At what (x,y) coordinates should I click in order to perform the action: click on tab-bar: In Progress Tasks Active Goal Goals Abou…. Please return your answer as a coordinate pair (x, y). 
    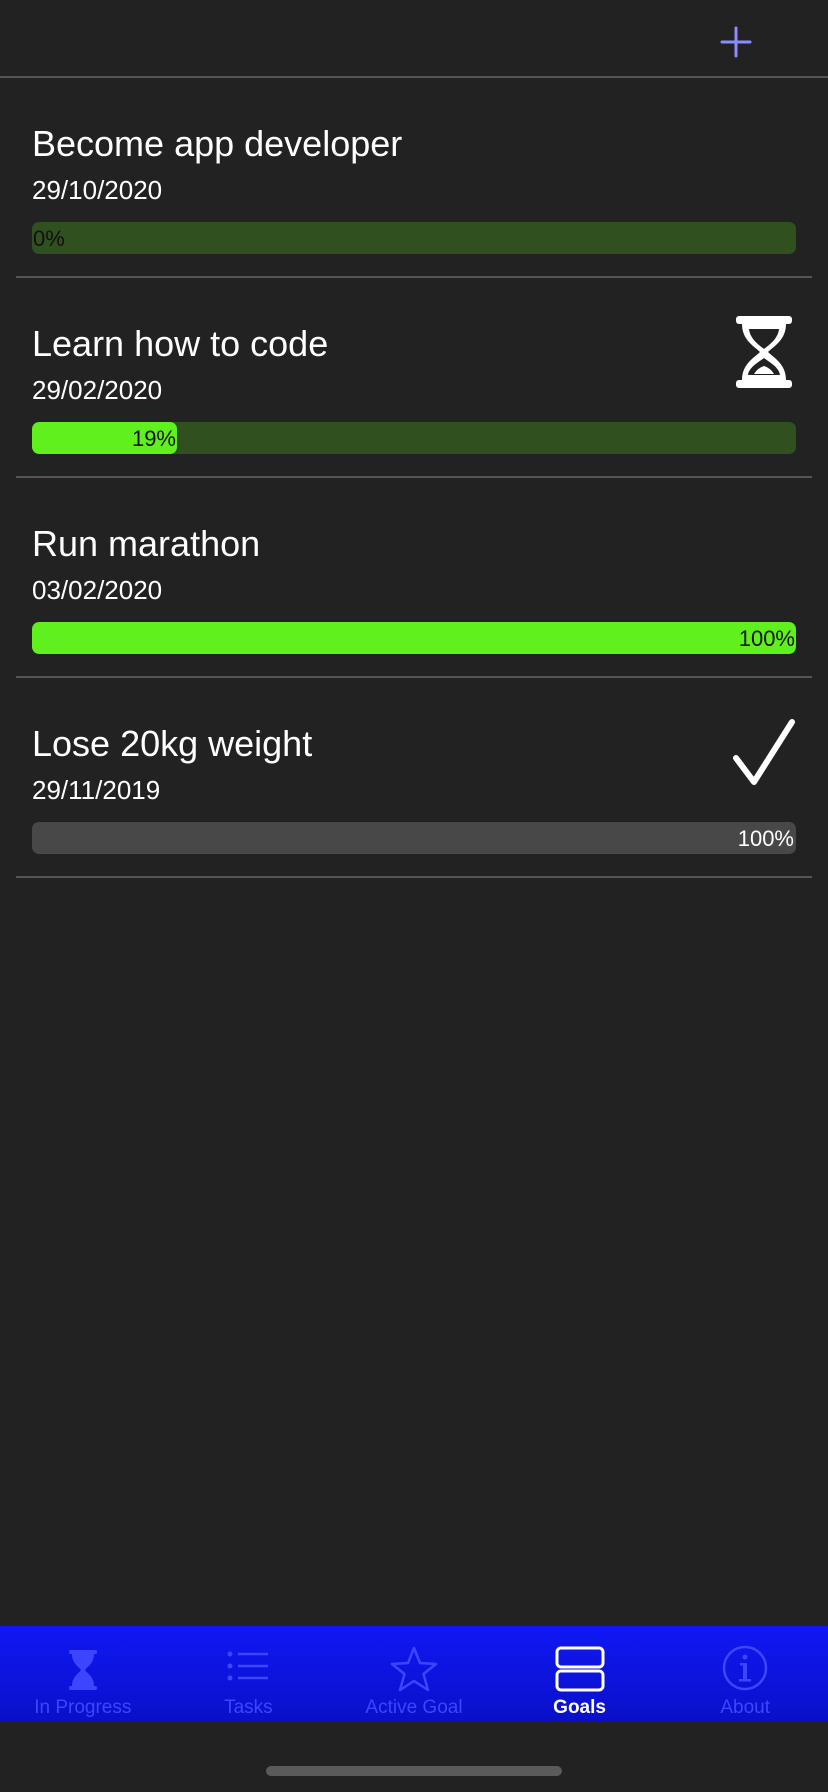
    Looking at the image, I should click on (414, 1674).